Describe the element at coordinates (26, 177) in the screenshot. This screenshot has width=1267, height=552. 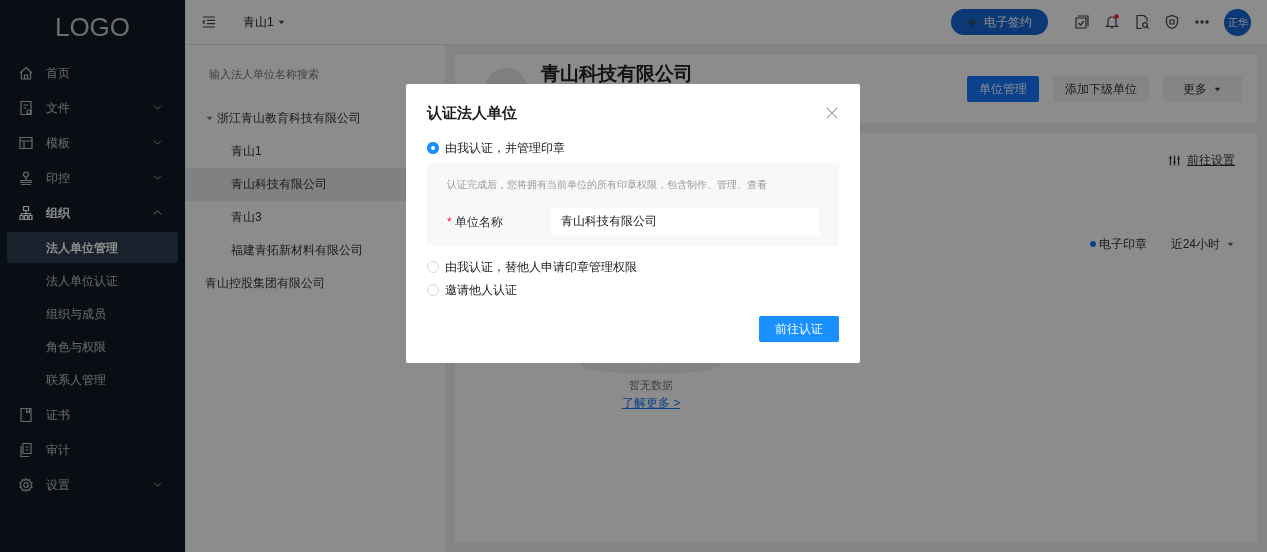
I see `stamp-icon` at that location.